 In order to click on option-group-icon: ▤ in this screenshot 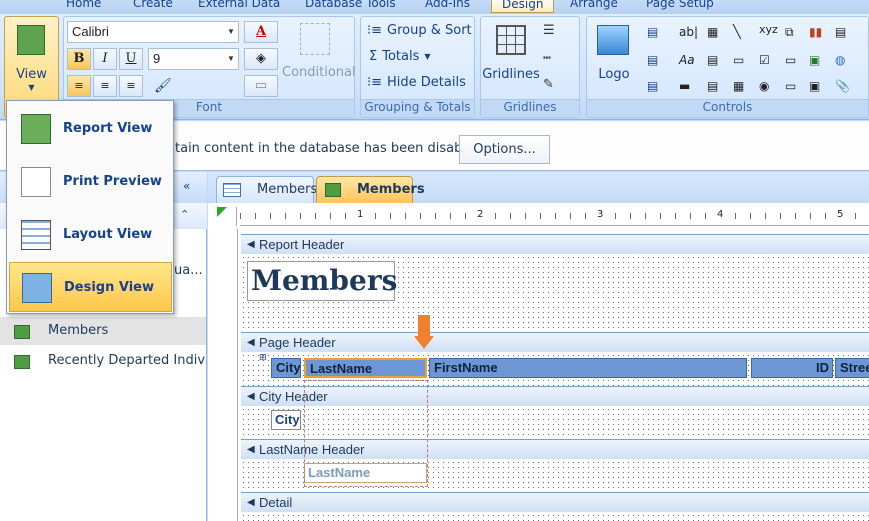, I will do `click(712, 86)`.